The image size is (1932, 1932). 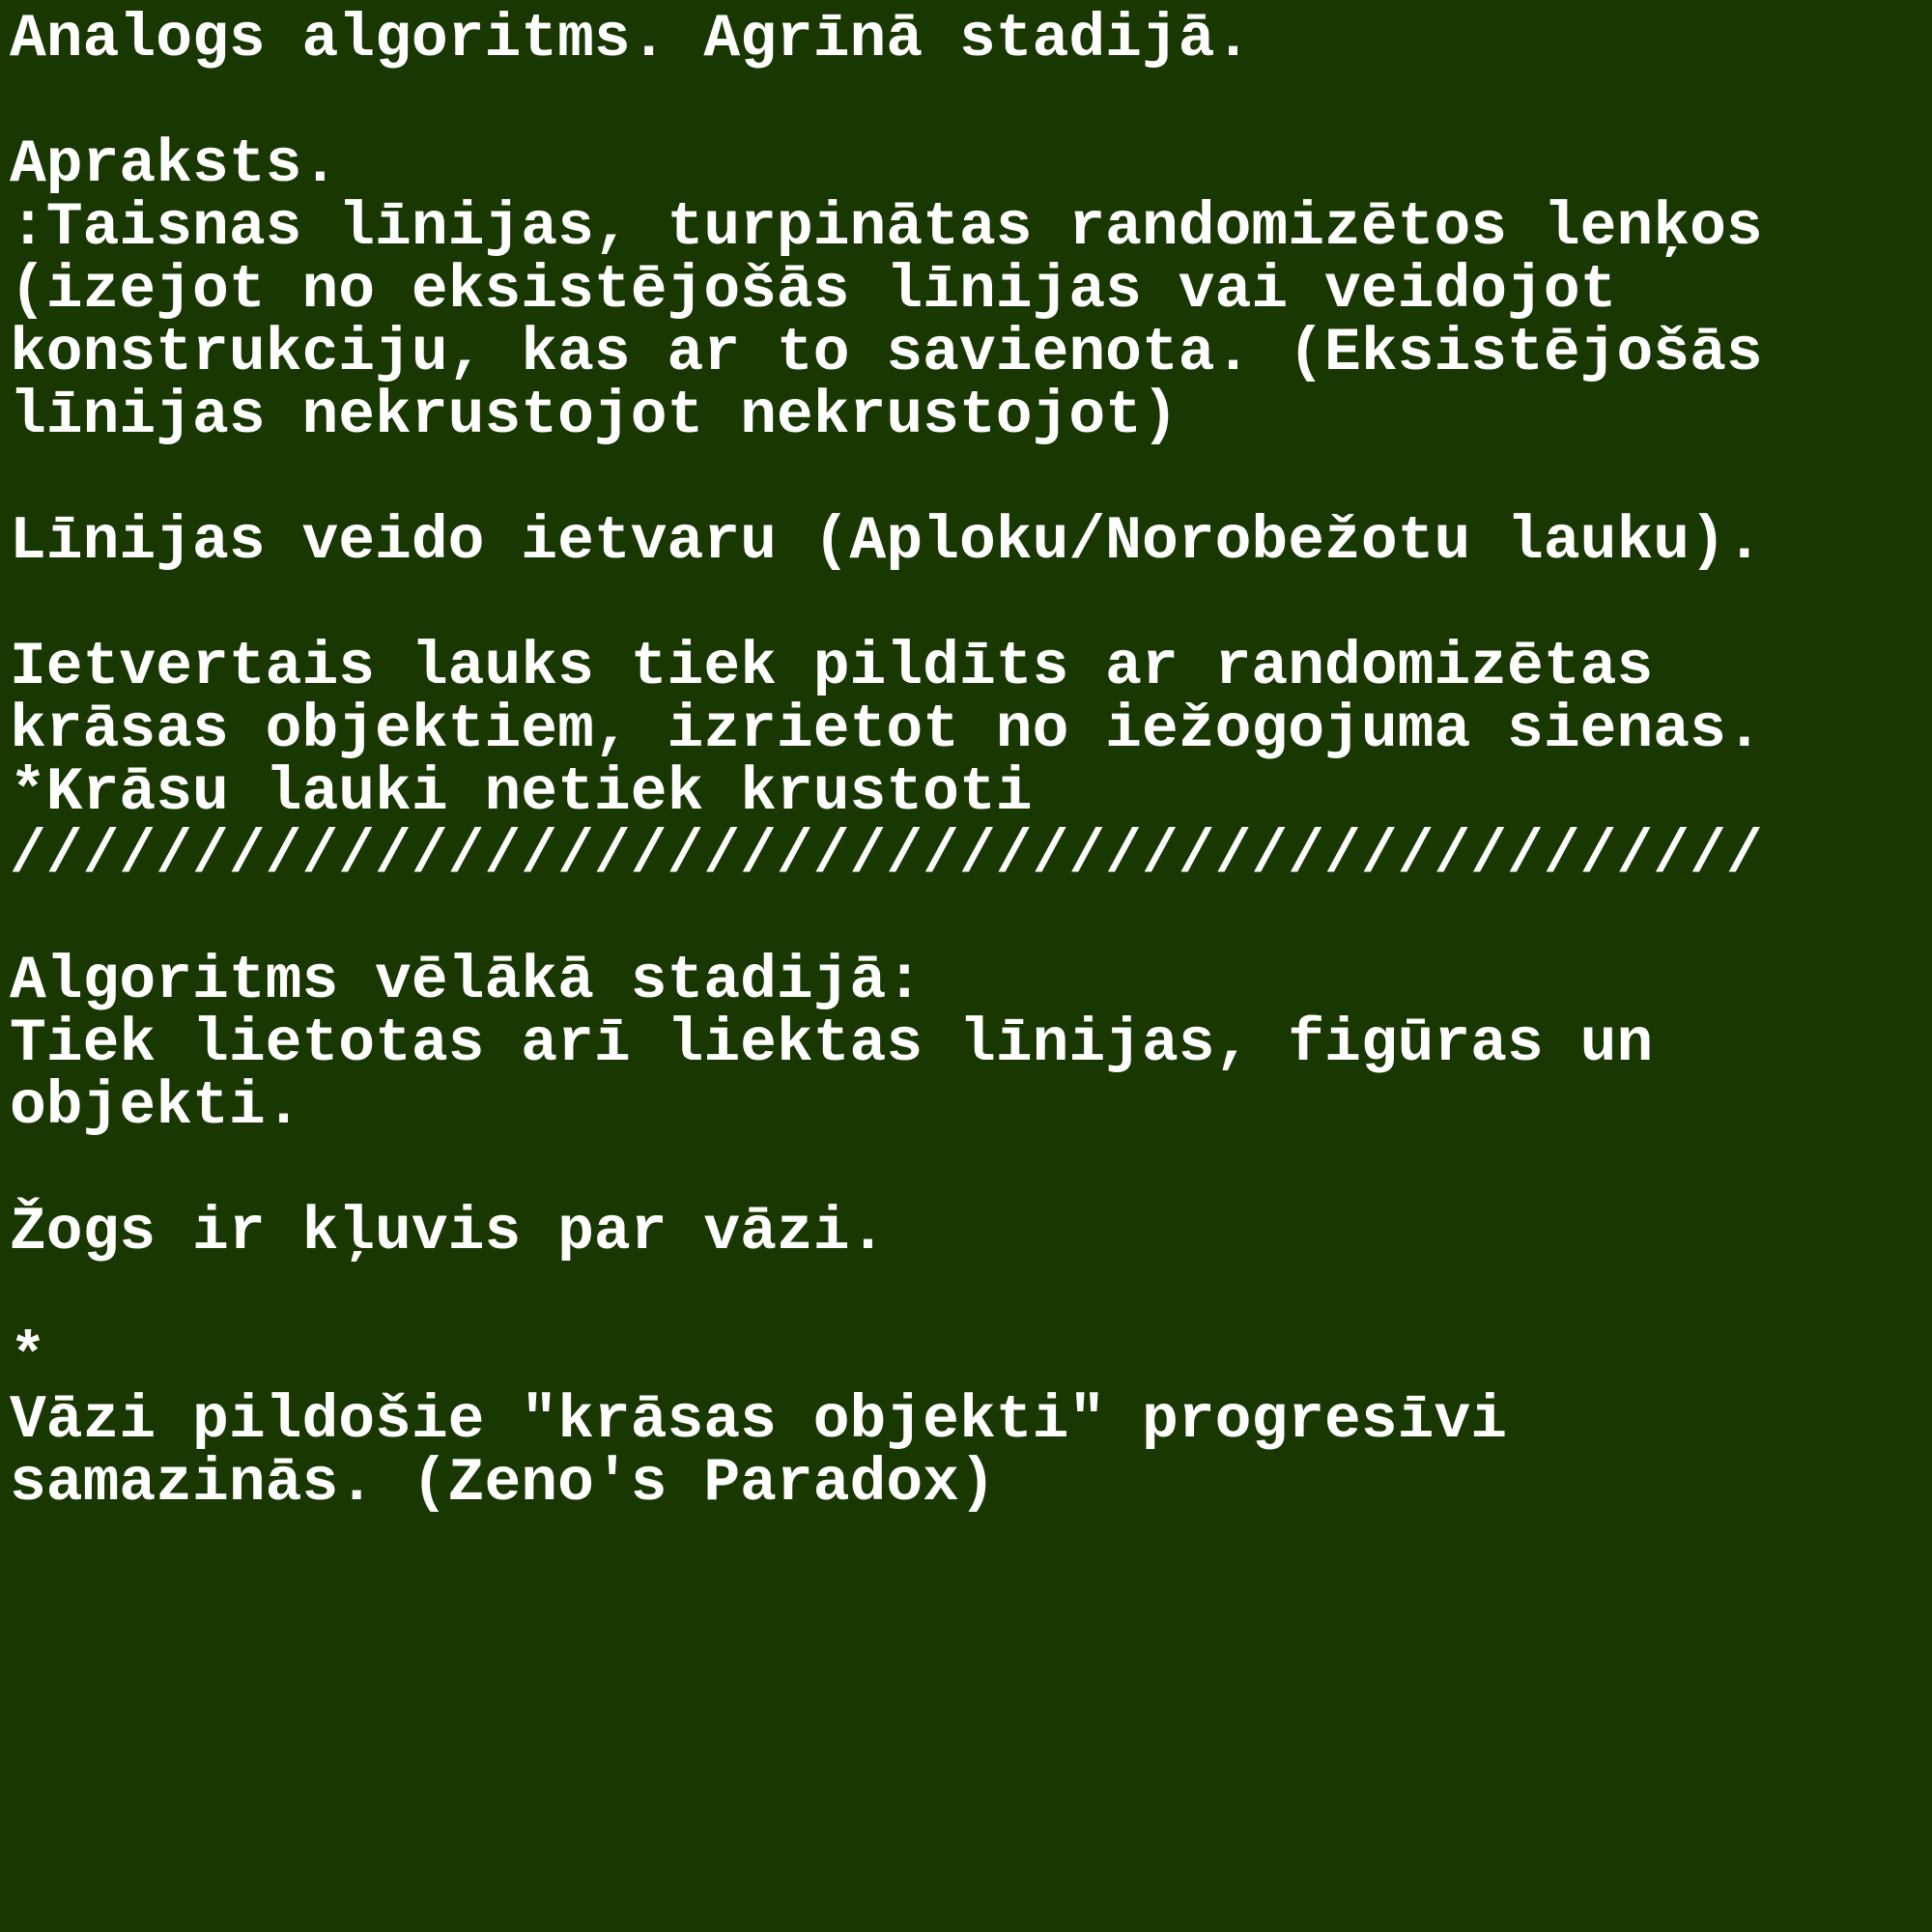 I want to click on asterisk-marker: *, so click(x=28, y=1357).